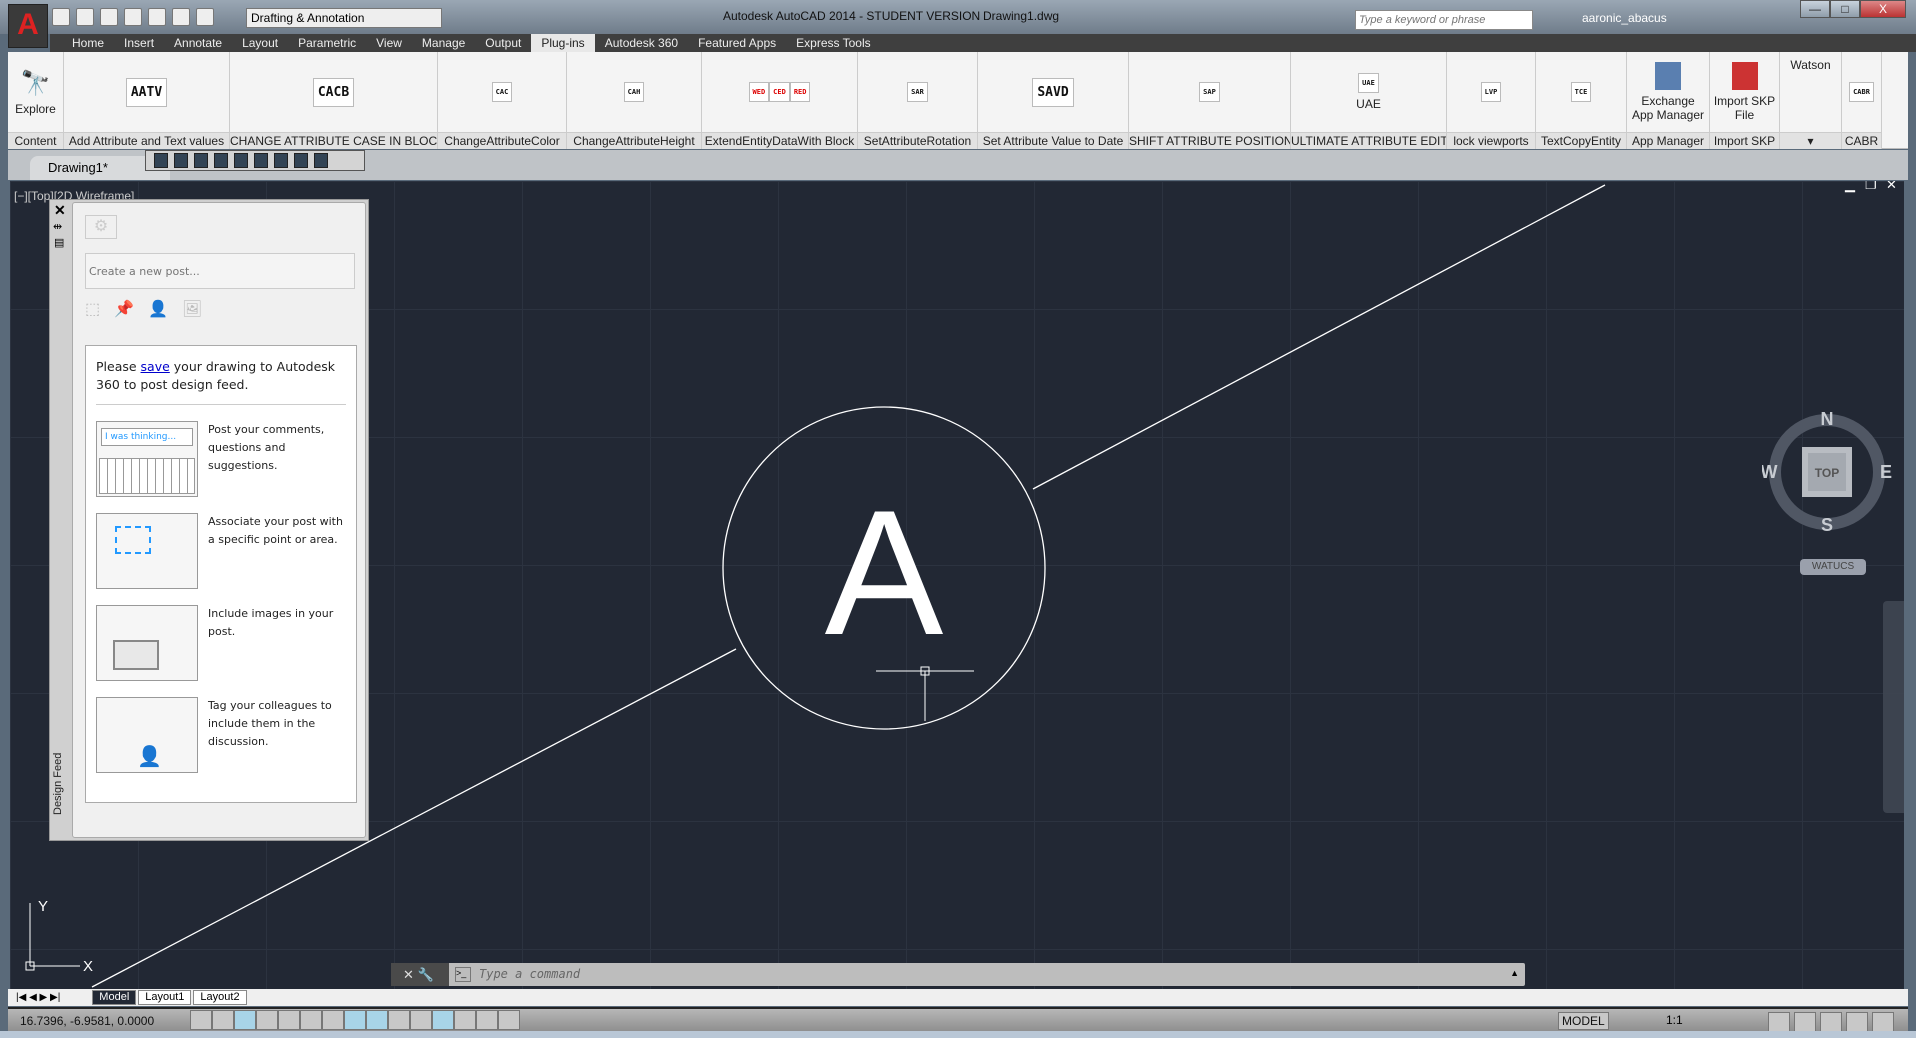 This screenshot has height=1038, width=1916. I want to click on minimize-button: —, so click(1815, 9).